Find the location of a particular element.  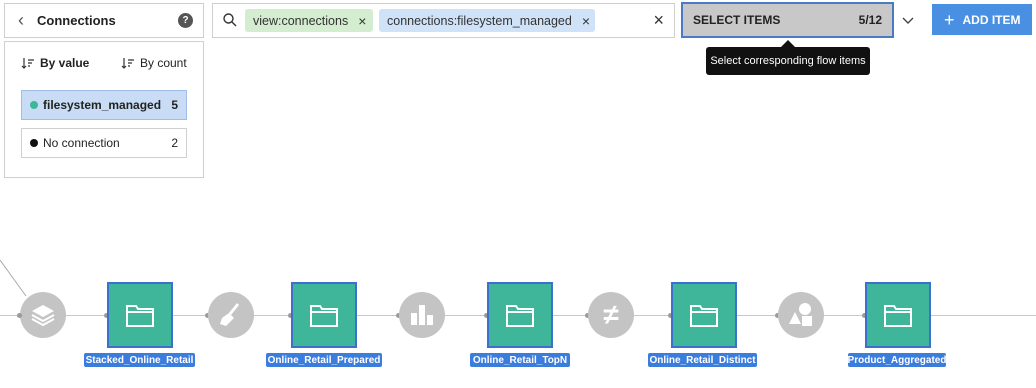

sort-by-count-button: By count is located at coordinates (154, 63).